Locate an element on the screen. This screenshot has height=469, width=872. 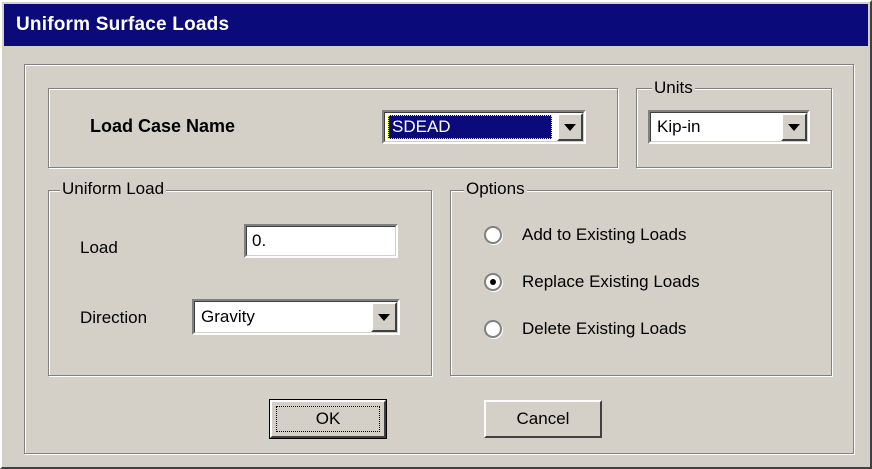
load-case-dropdown-button is located at coordinates (570, 127).